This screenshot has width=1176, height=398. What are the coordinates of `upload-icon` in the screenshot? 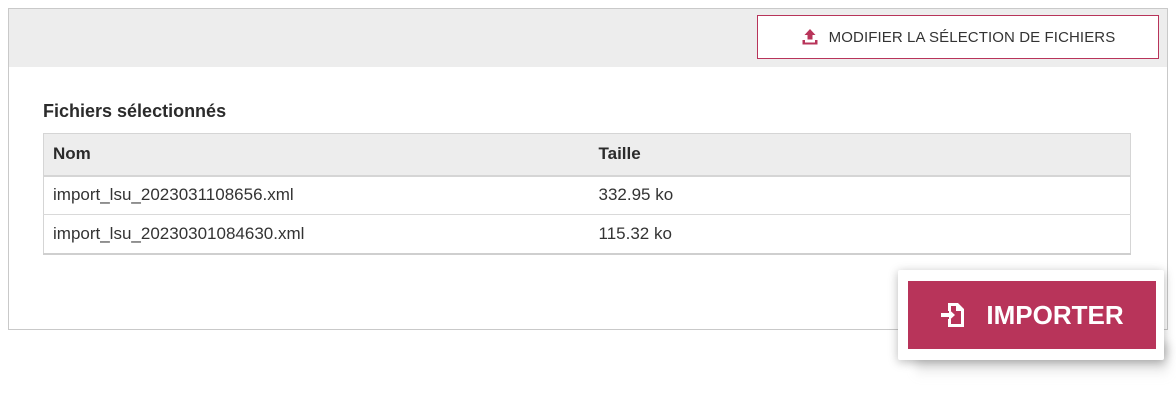 It's located at (810, 37).